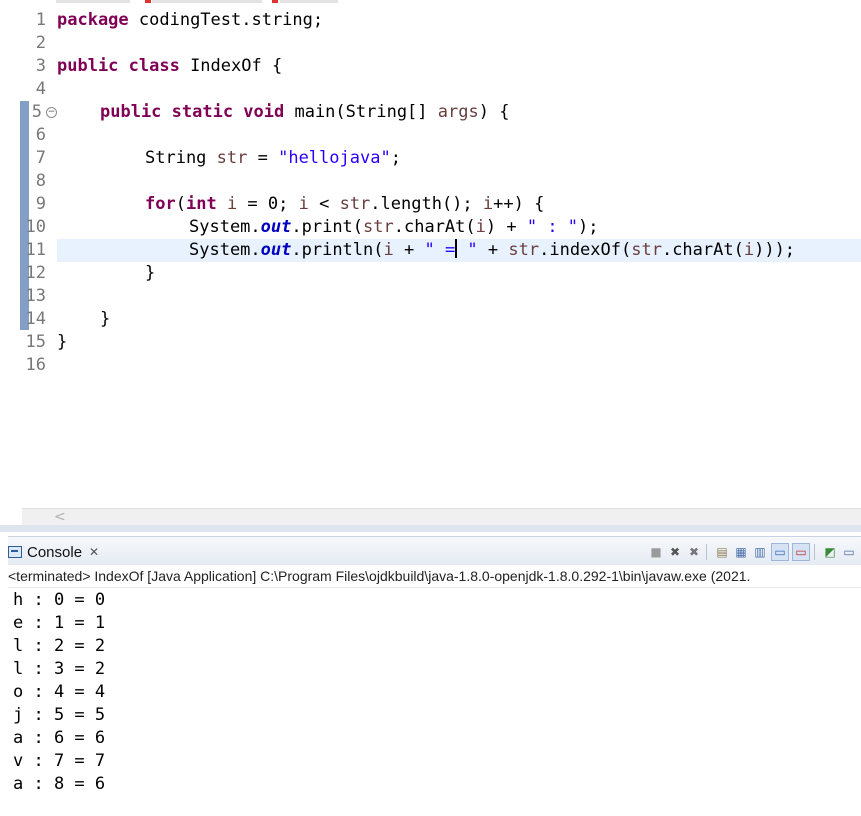 The image size is (861, 816). What do you see at coordinates (741, 552) in the screenshot?
I see `scroll-lock-icon: ▦` at bounding box center [741, 552].